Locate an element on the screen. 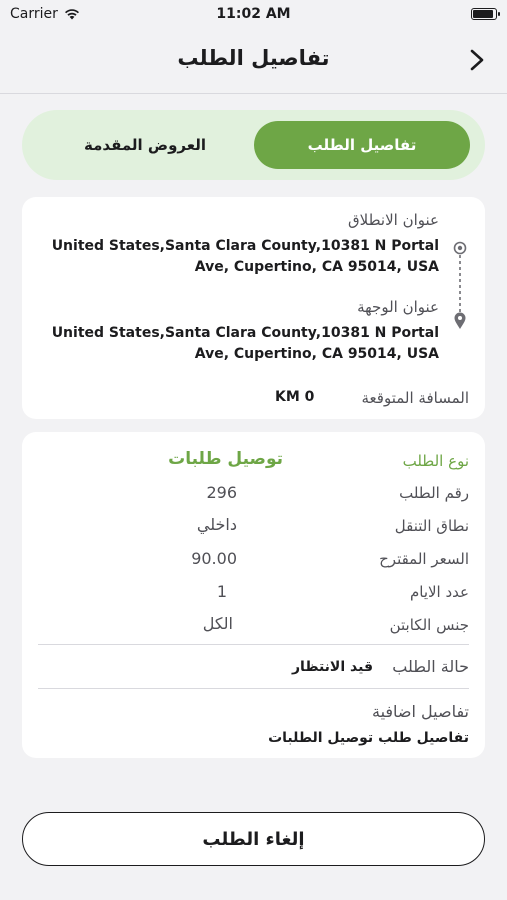 This screenshot has height=900, width=507. status-time: 11:02 AM is located at coordinates (253, 14).